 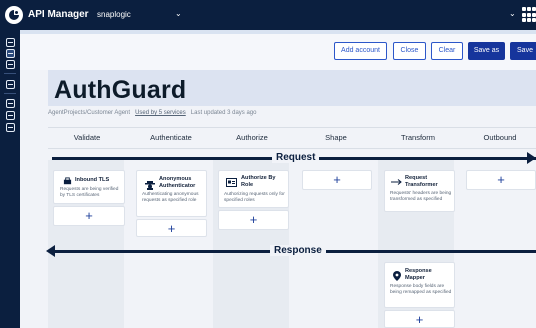 What do you see at coordinates (416, 178) in the screenshot?
I see `card-title-line-1: Request` at bounding box center [416, 178].